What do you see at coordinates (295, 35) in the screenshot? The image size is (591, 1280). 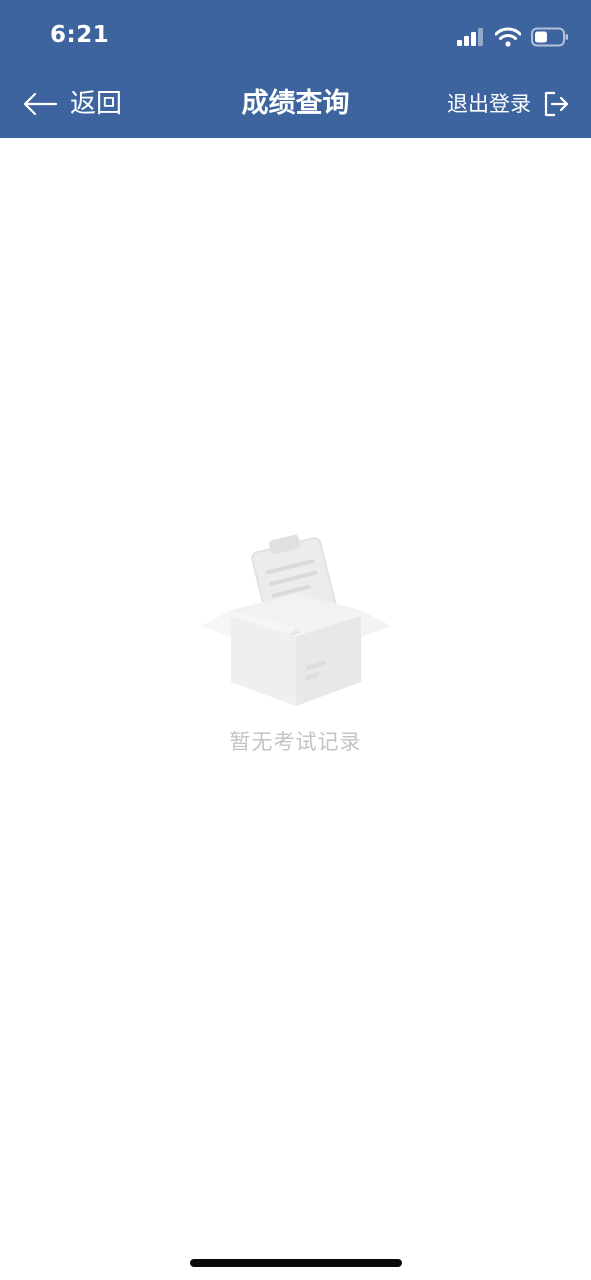 I see `status-bar: 6:21` at bounding box center [295, 35].